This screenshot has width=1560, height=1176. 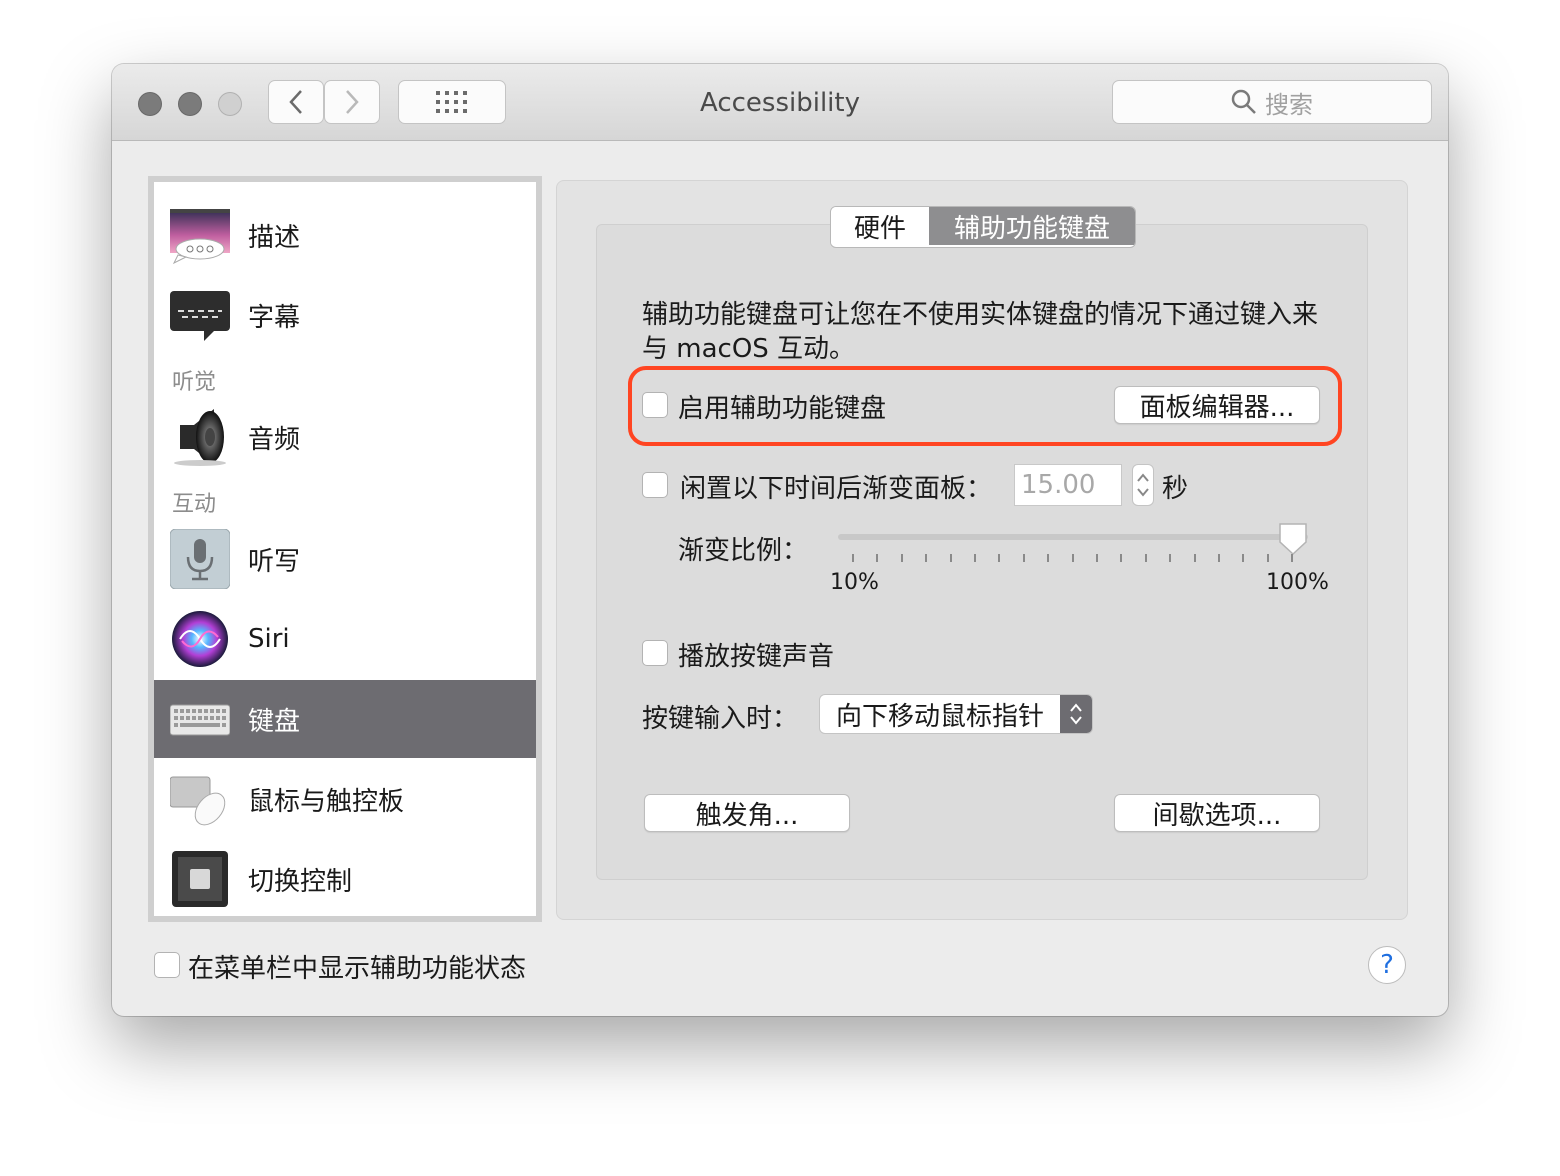 What do you see at coordinates (274, 561) in the screenshot?
I see `sidebar-item-label: 听写` at bounding box center [274, 561].